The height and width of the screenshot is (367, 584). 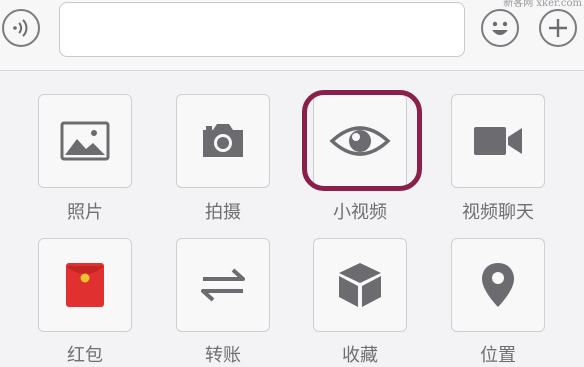 I want to click on transfer-arrows-icon, so click(x=223, y=285).